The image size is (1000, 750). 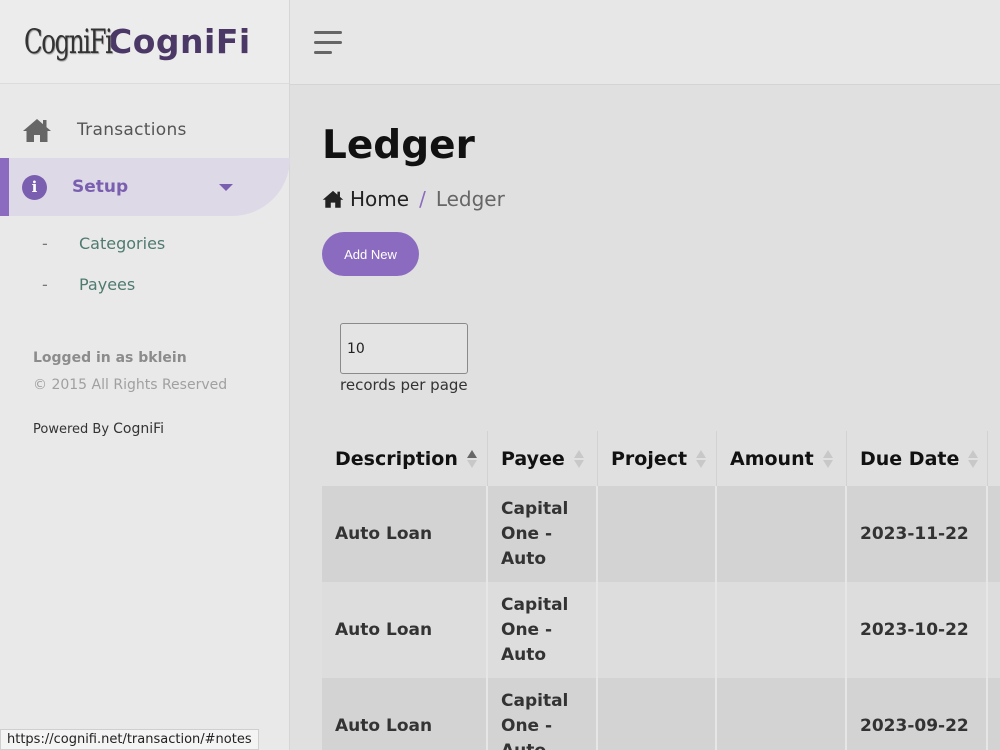 I want to click on hamburger-menu-icon, so click(x=328, y=43).